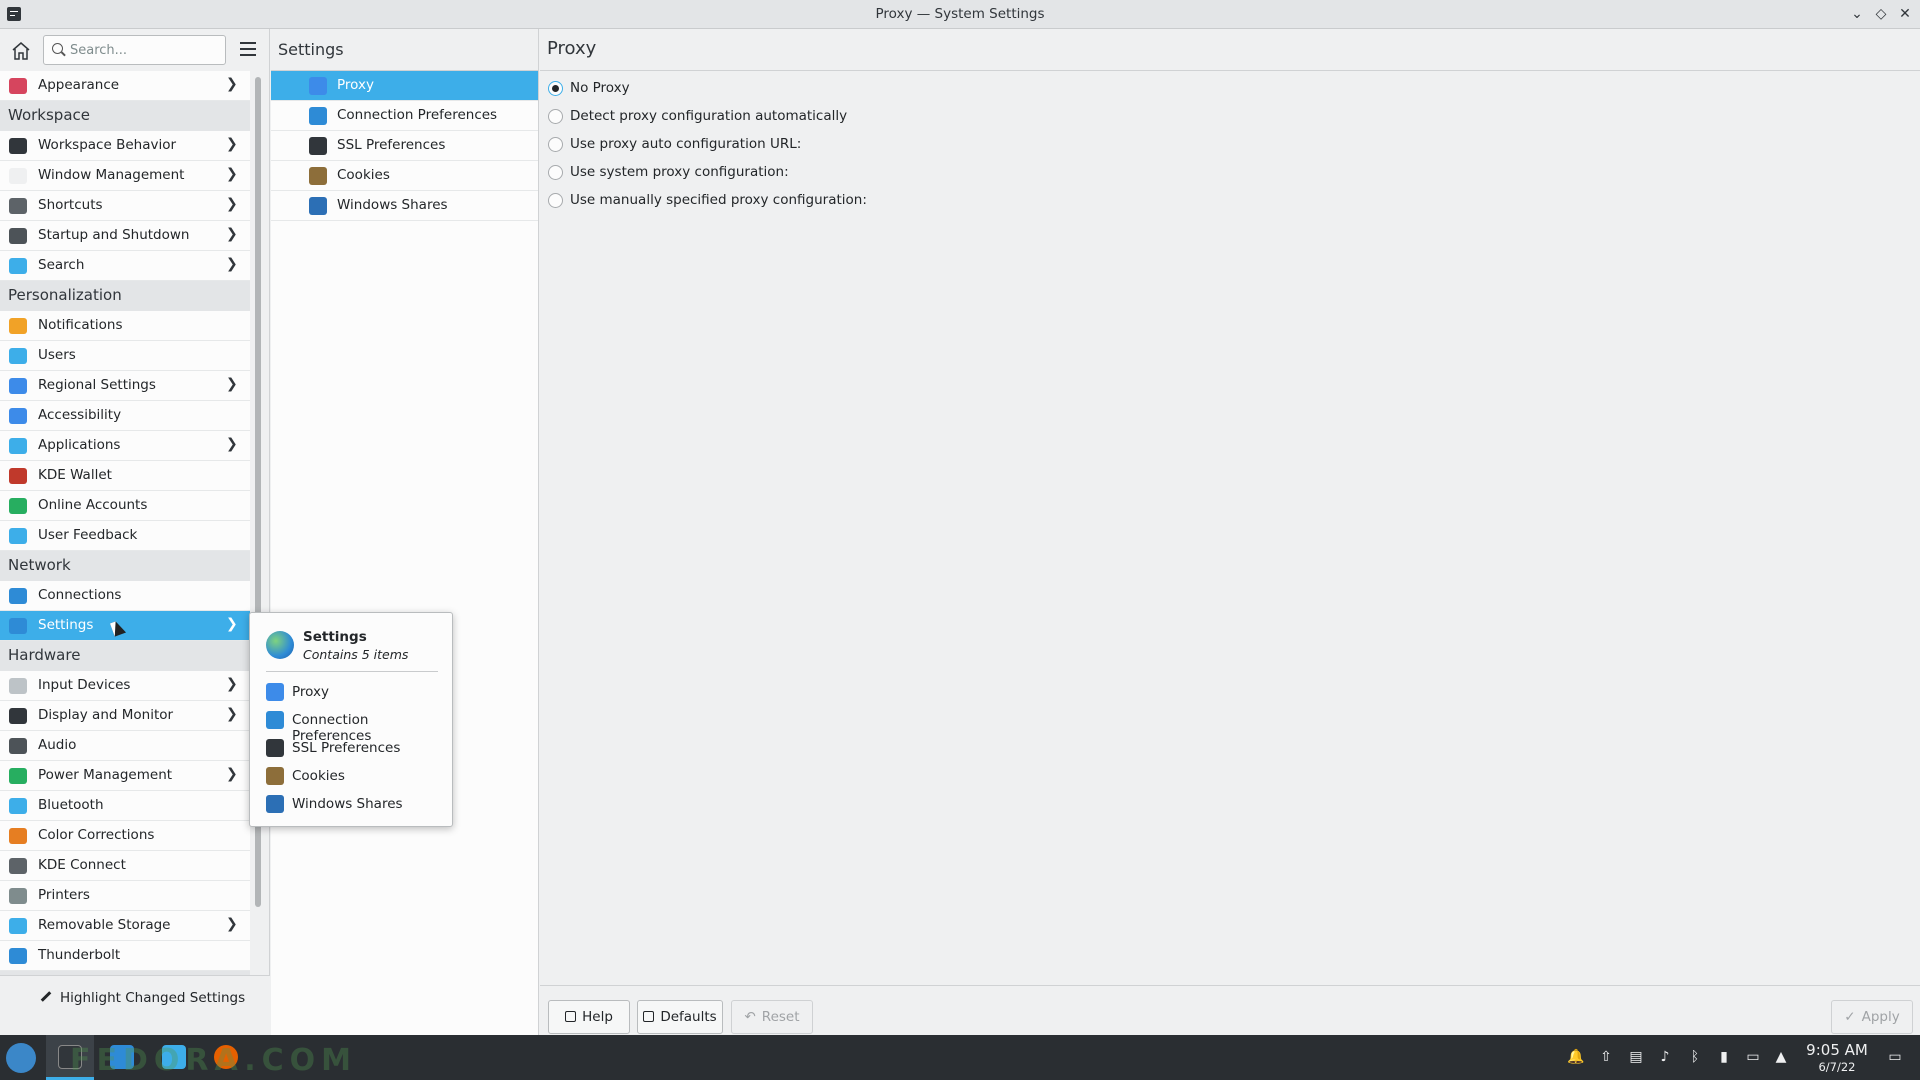 The width and height of the screenshot is (1920, 1080). What do you see at coordinates (125, 776) in the screenshot?
I see `sidebar-item-power-management: Power Management ❯` at bounding box center [125, 776].